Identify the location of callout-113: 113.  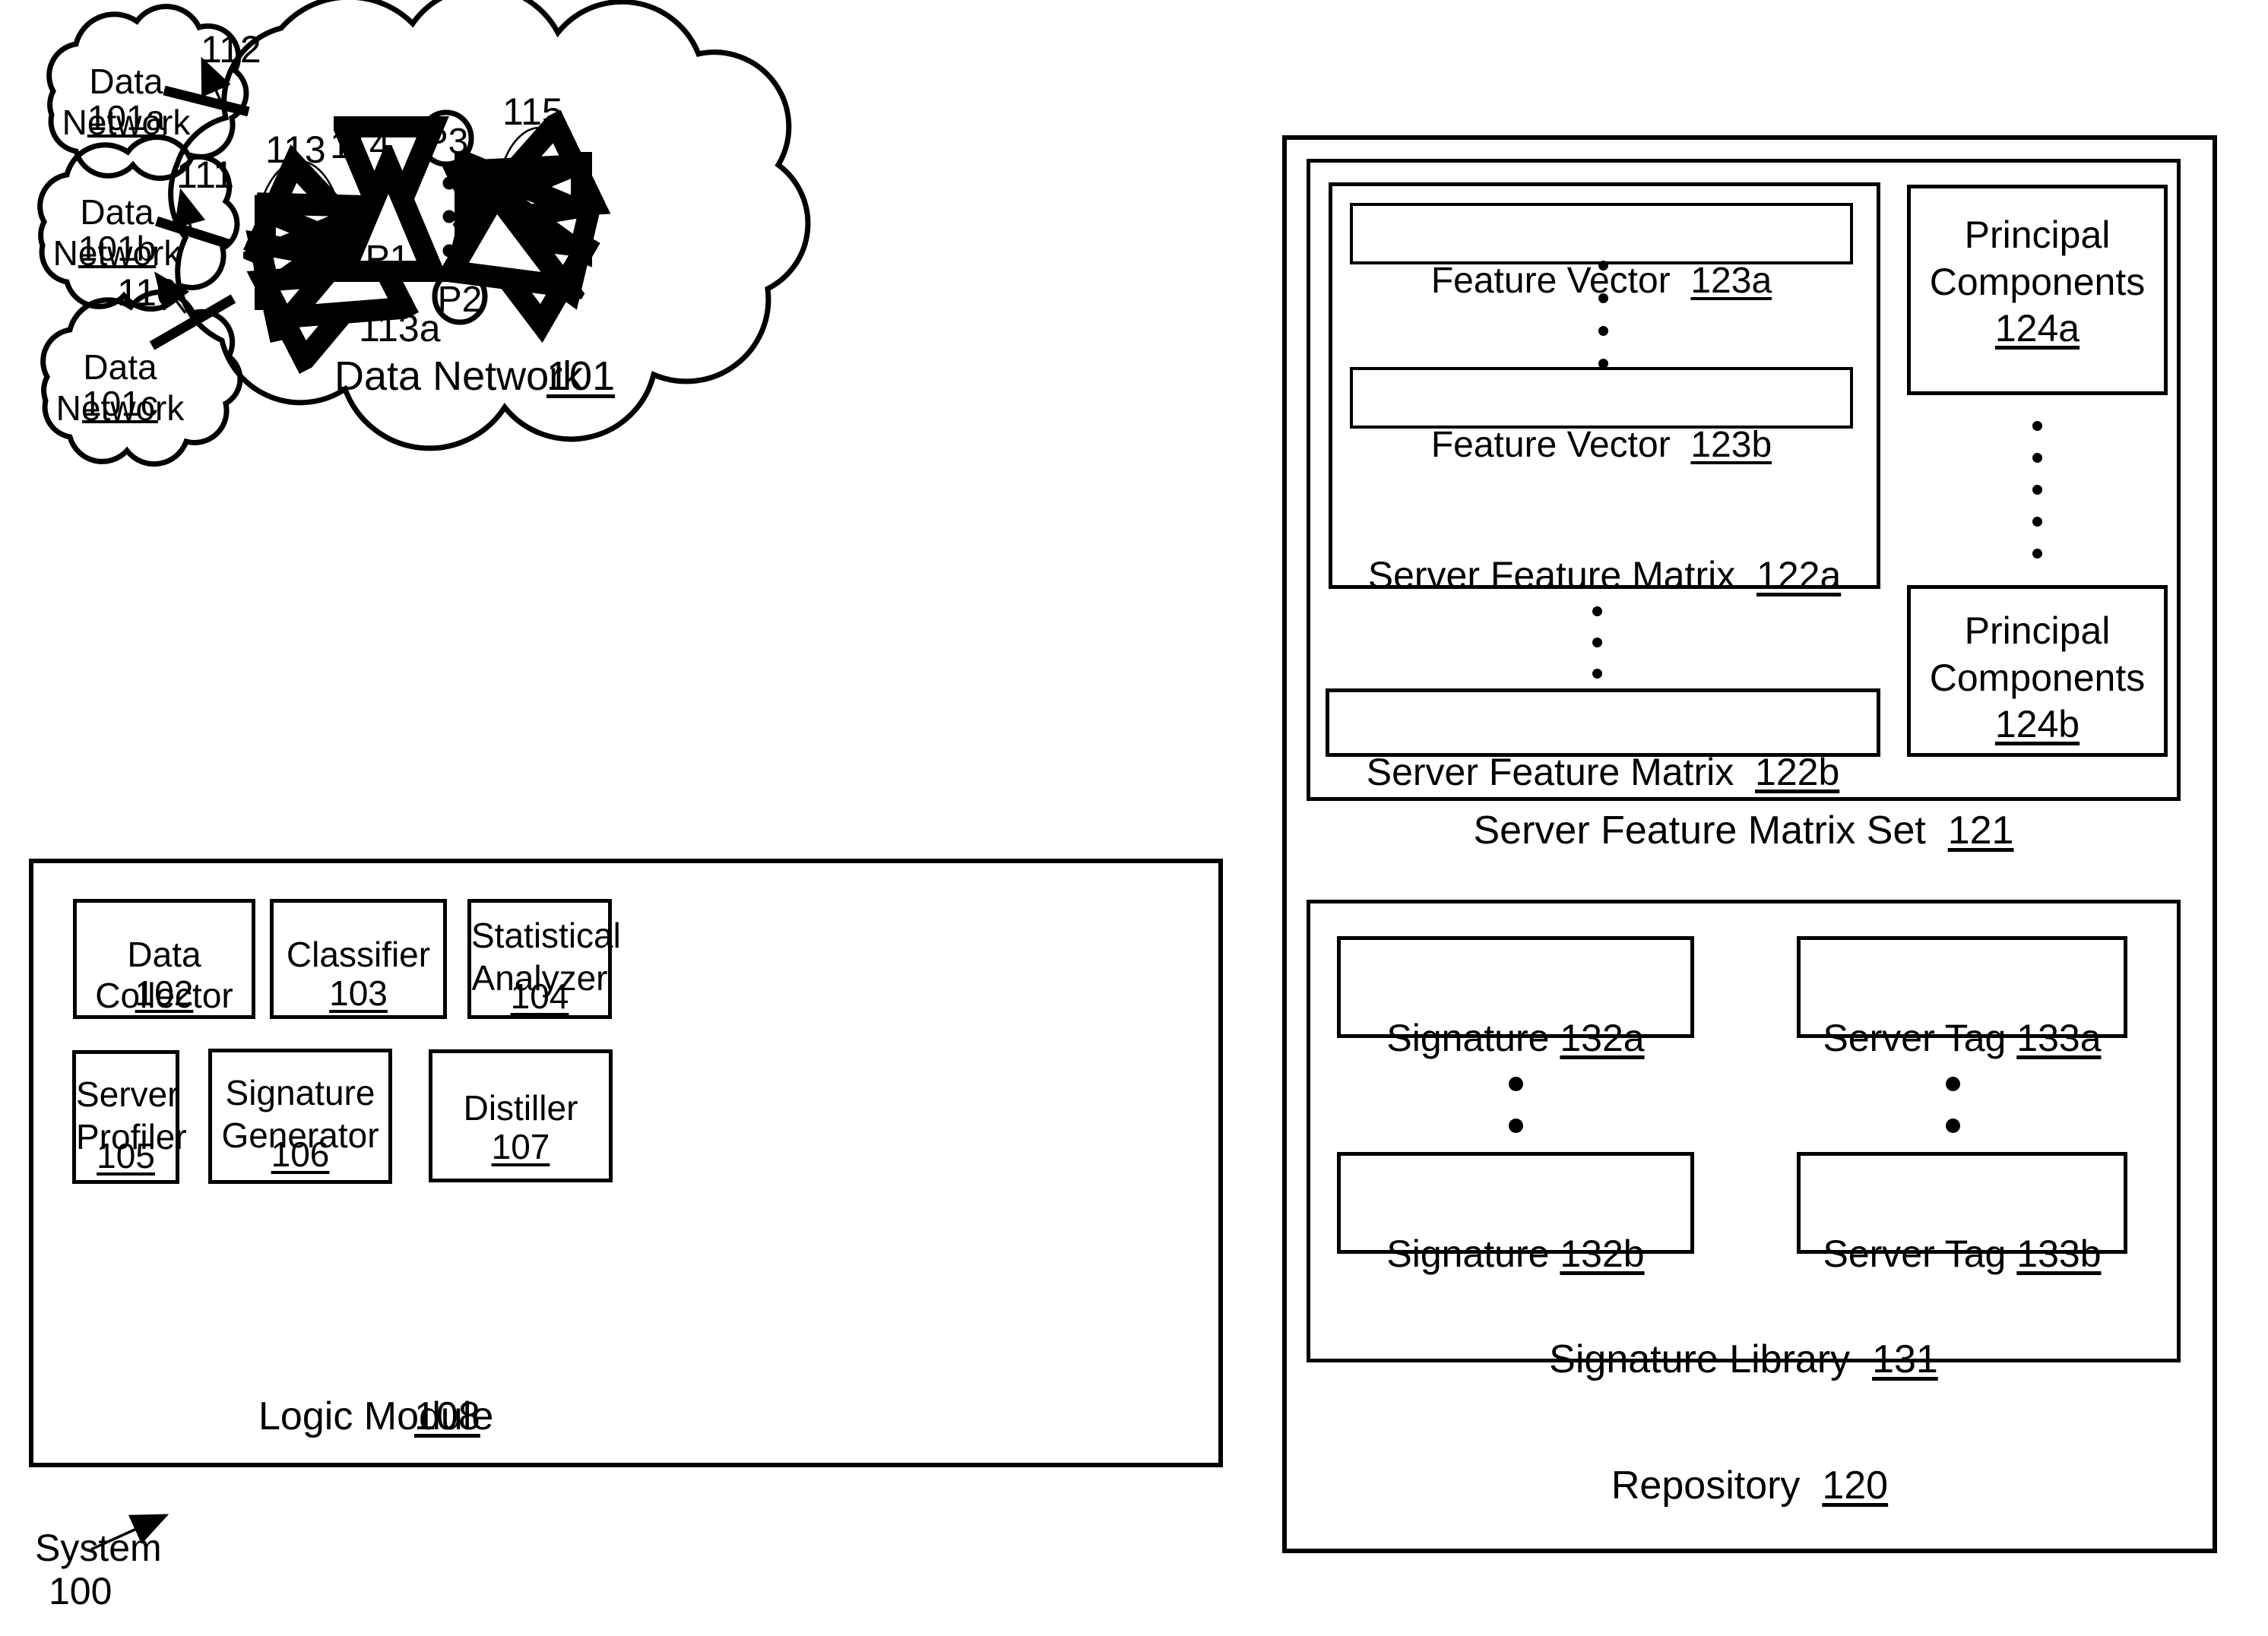
(295, 149).